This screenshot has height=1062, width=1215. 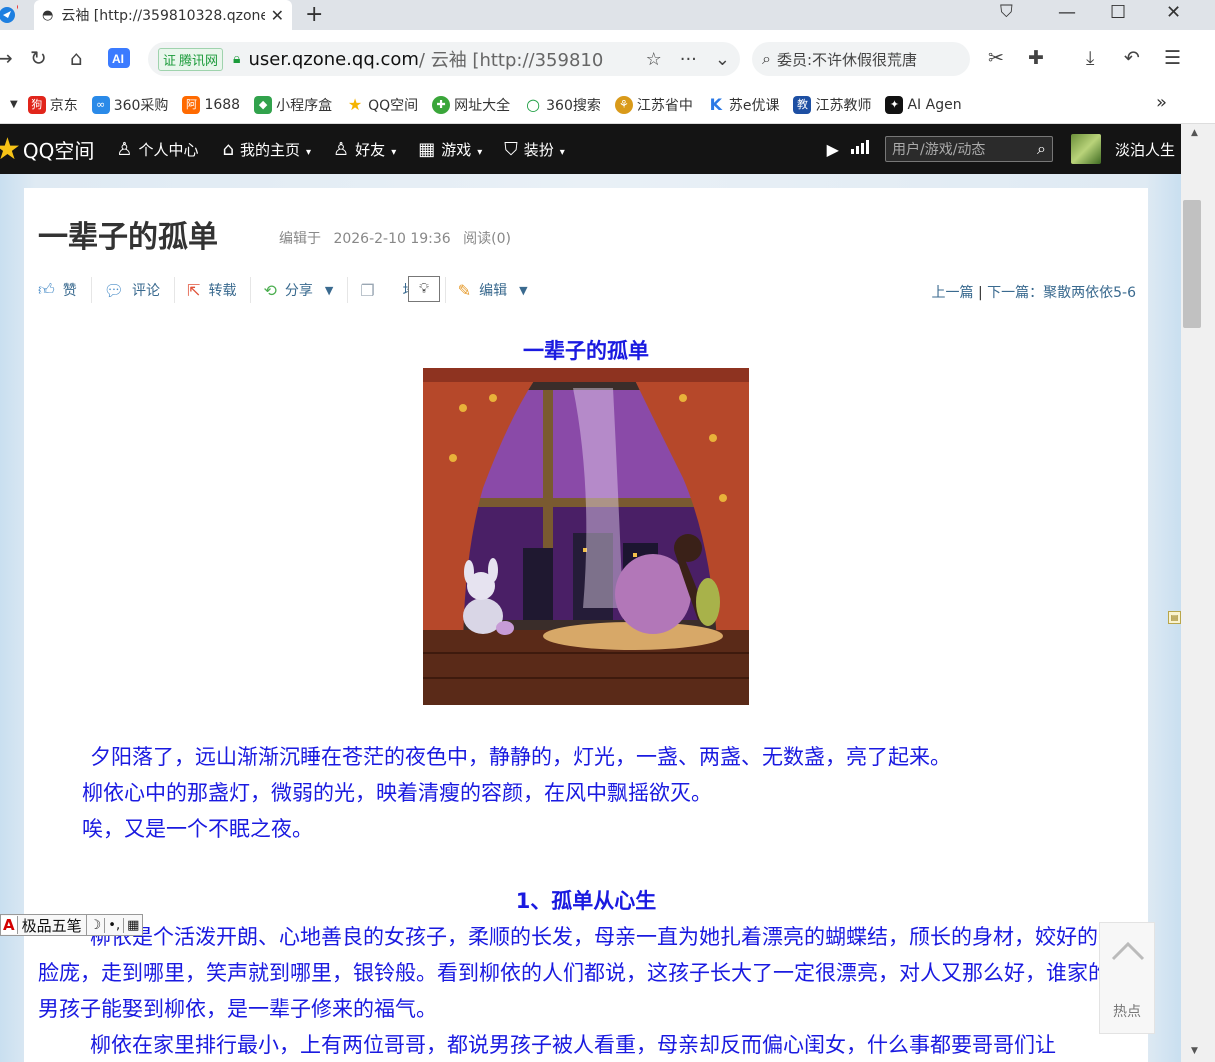 What do you see at coordinates (1172, 58) in the screenshot?
I see `menu-icon: ☰` at bounding box center [1172, 58].